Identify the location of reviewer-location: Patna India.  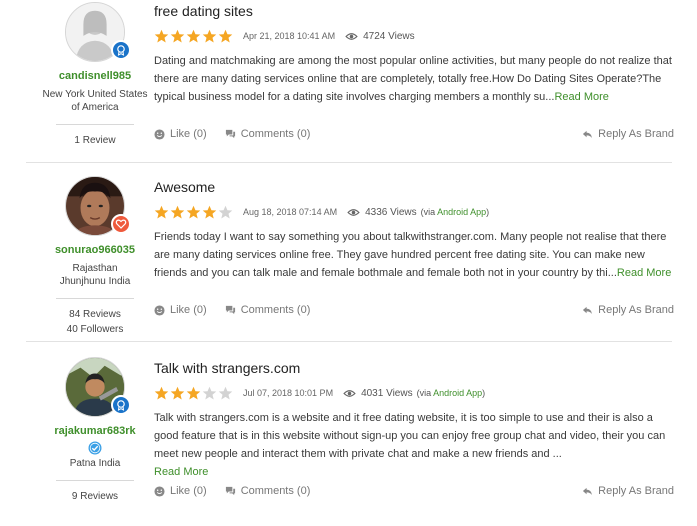
(95, 463).